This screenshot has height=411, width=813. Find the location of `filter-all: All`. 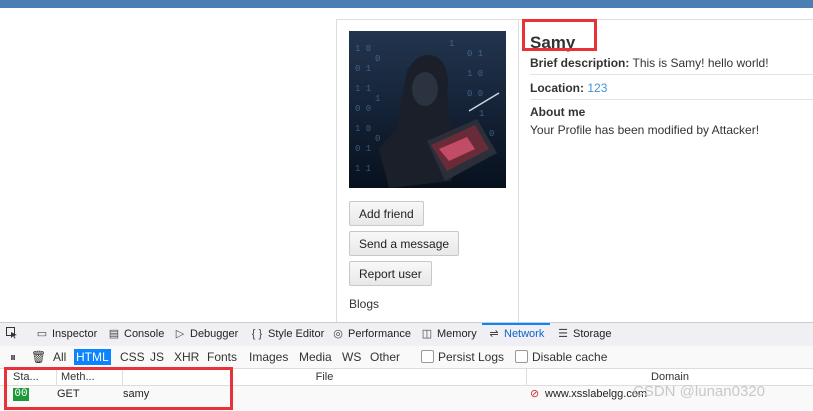

filter-all: All is located at coordinates (59, 357).